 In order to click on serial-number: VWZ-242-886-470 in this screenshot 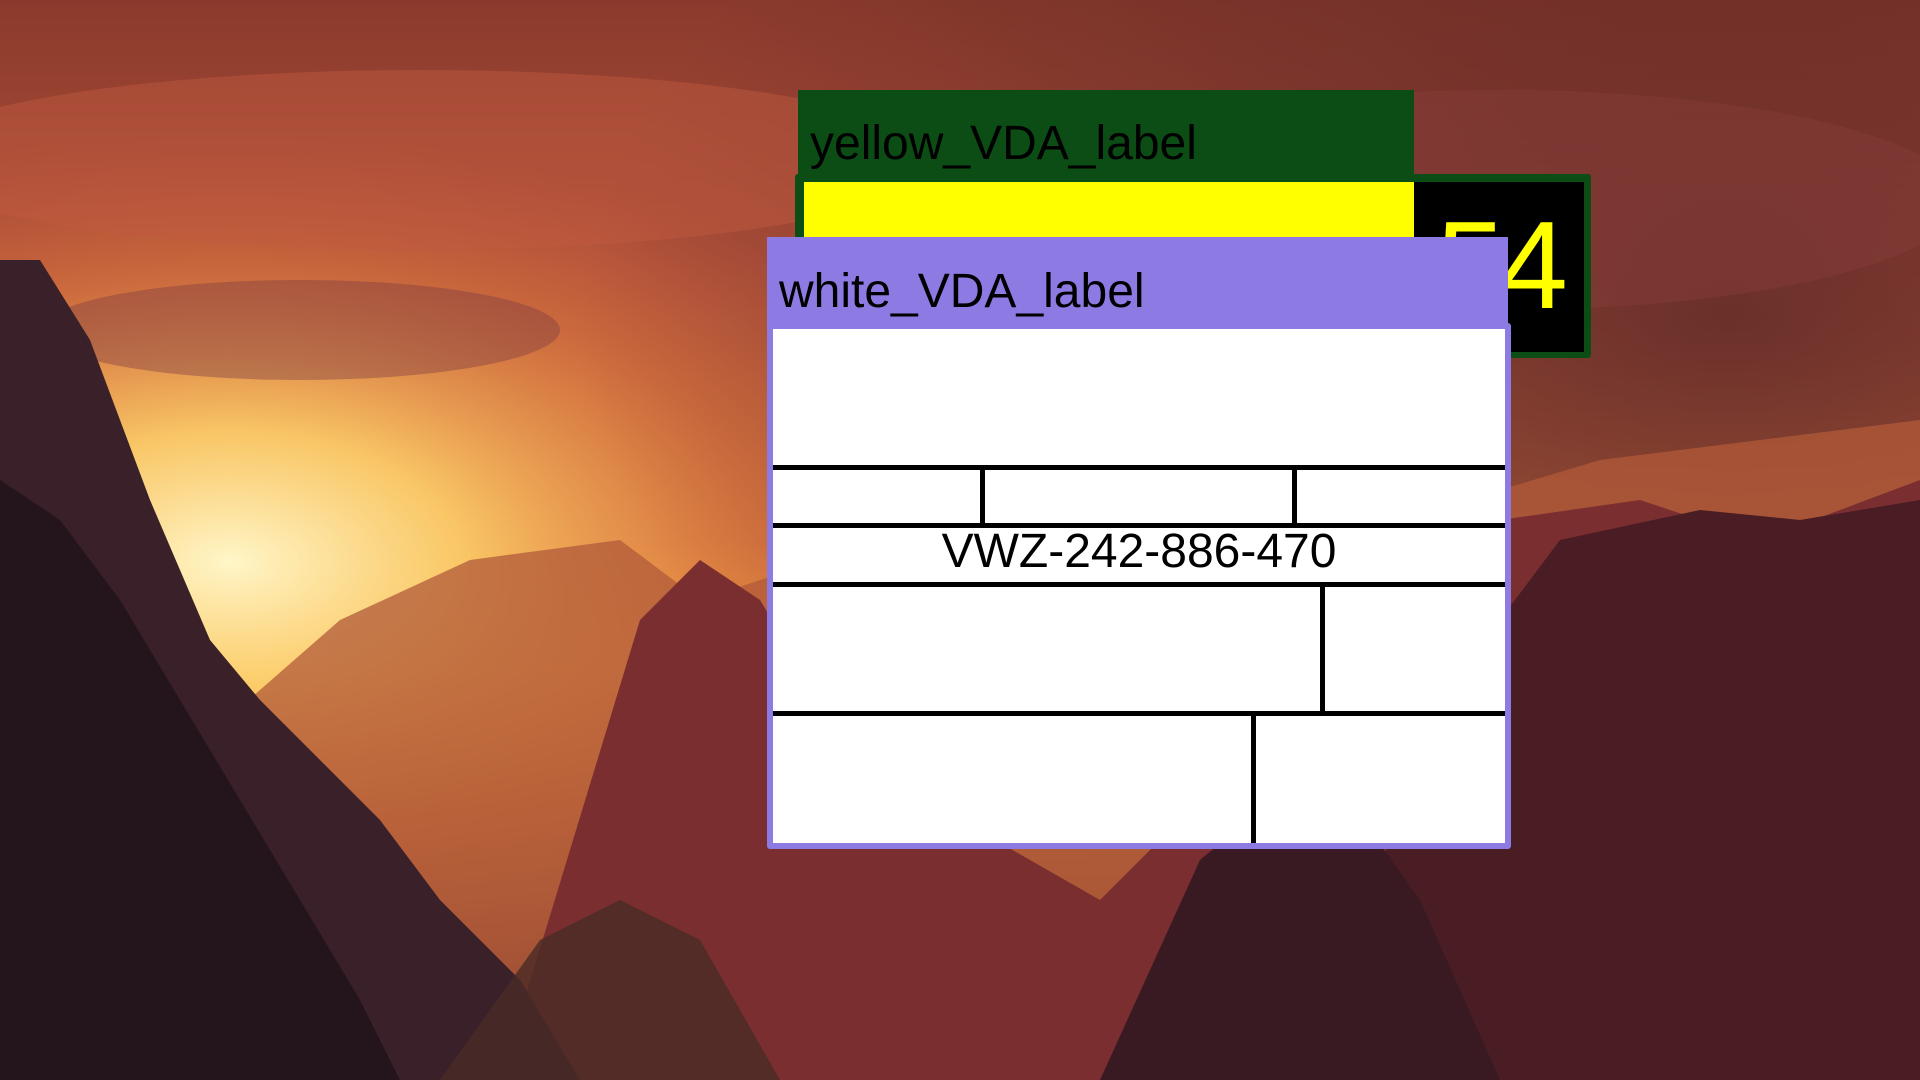, I will do `click(1139, 551)`.